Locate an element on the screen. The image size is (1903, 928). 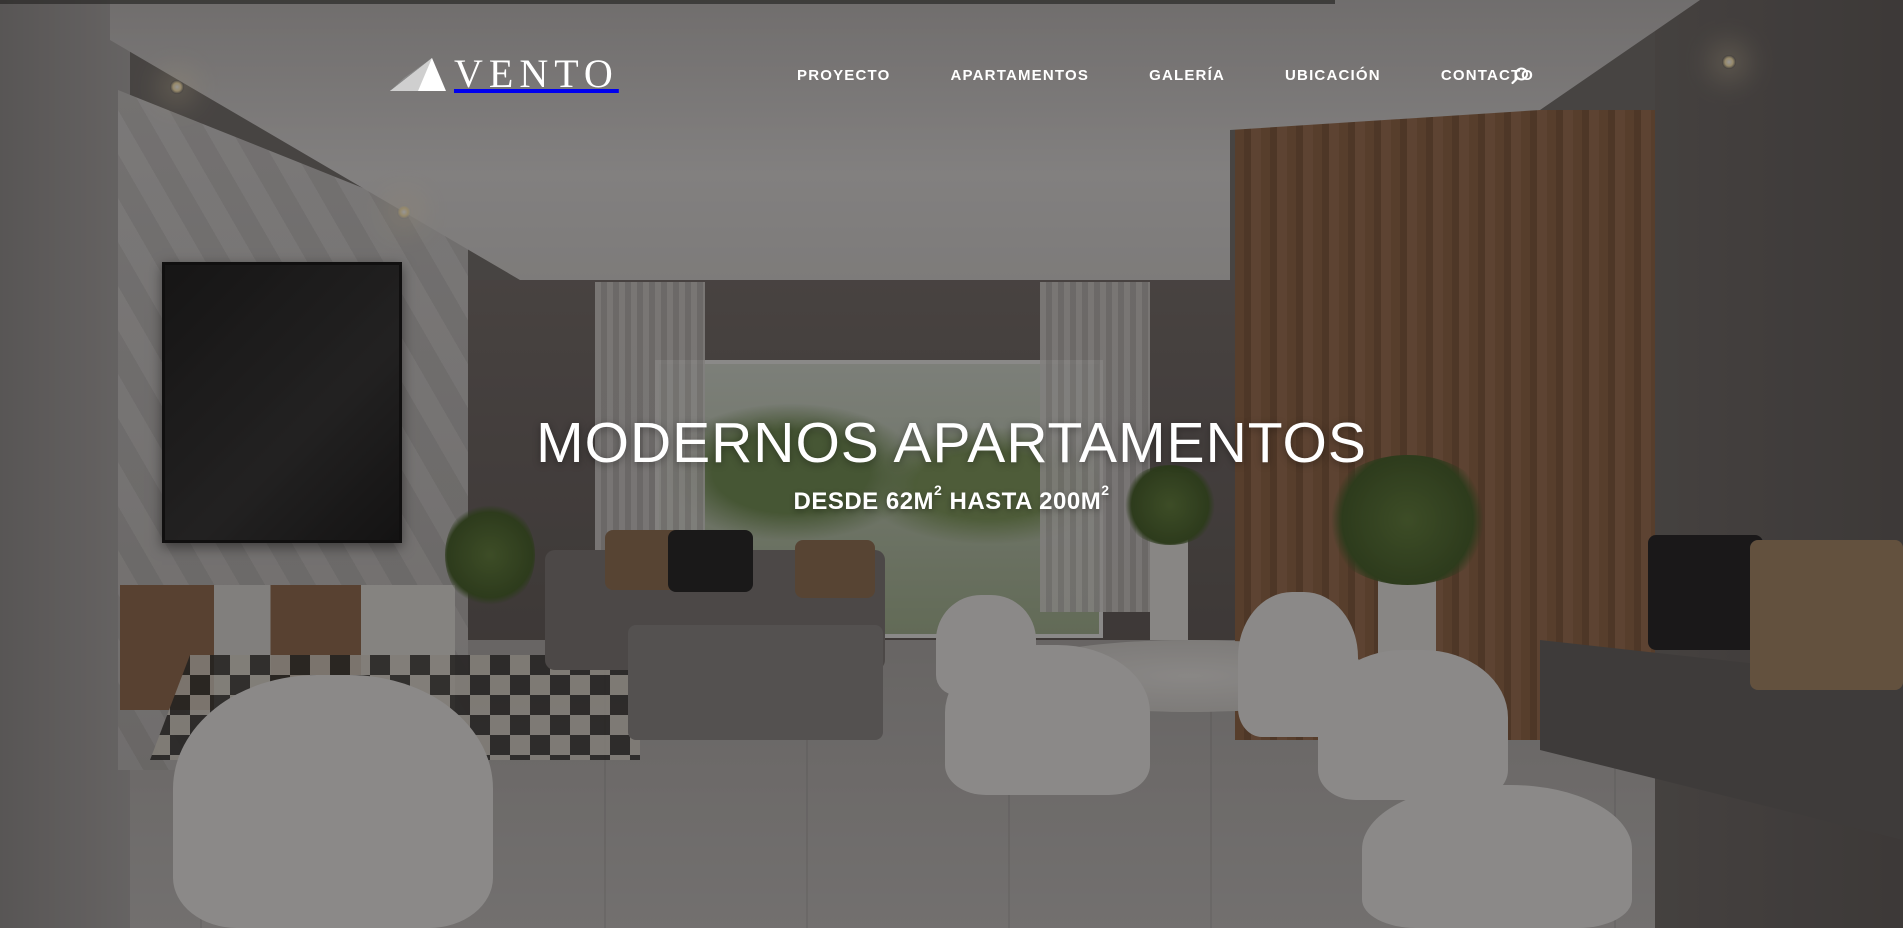
nav-item-apartamentos: APARTAMENTOS is located at coordinates (1020, 76).